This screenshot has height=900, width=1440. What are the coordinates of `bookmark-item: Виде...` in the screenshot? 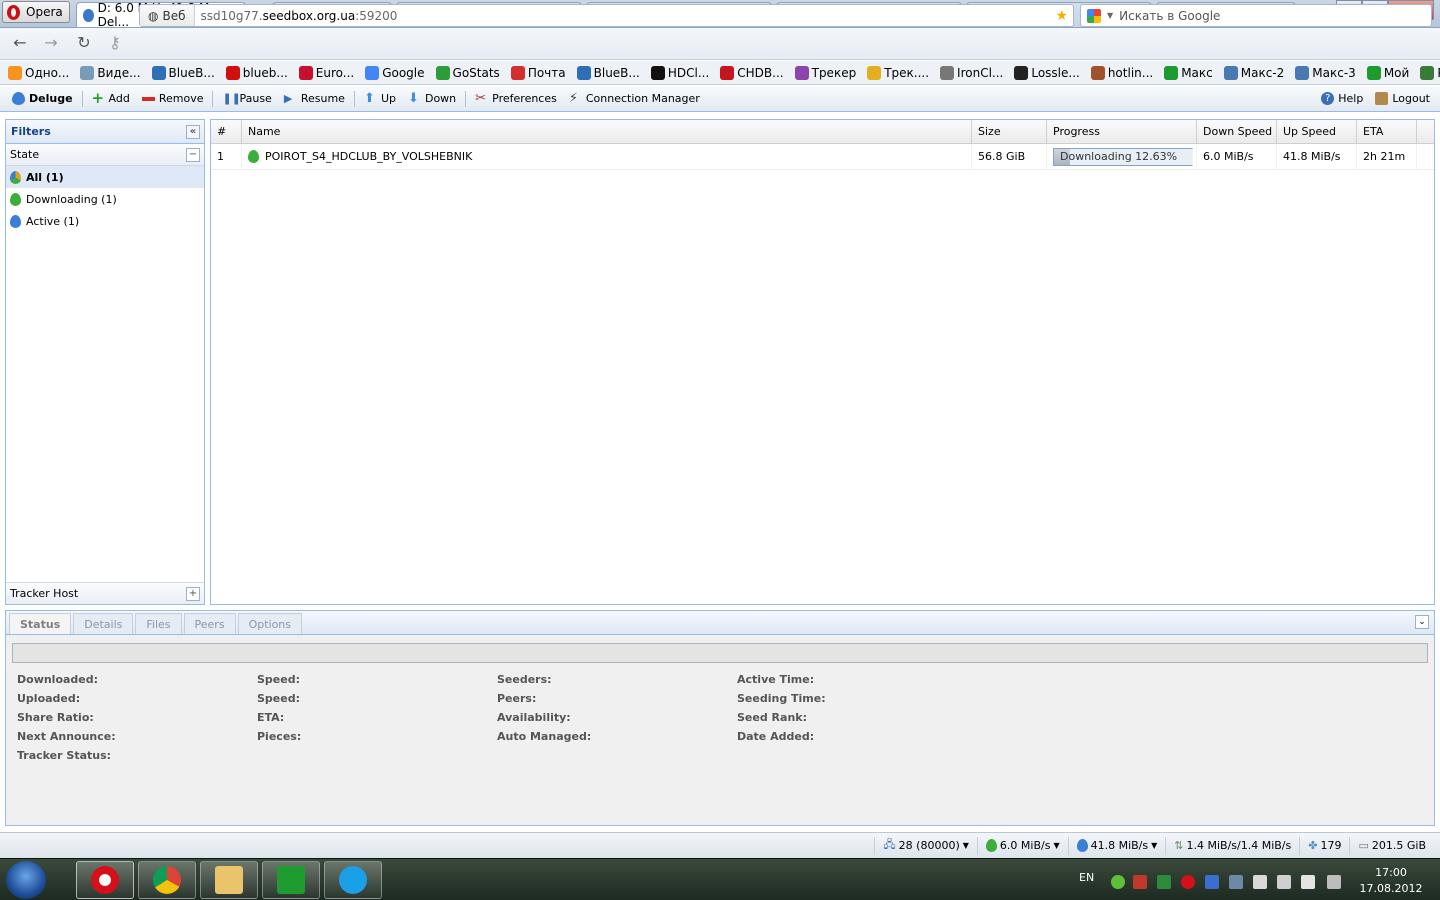 It's located at (110, 72).